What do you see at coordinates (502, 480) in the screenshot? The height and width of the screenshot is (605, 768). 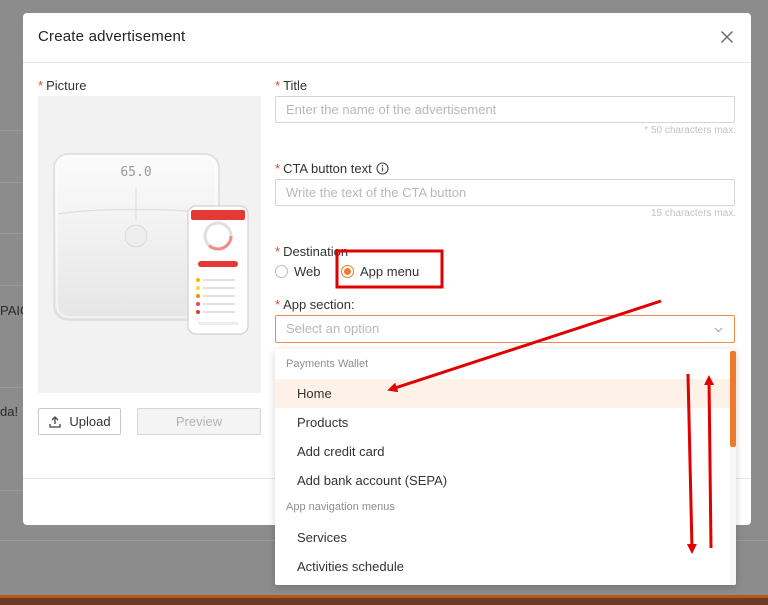 I see `dropdown-option-add-bank-account: Add bank account (SEPA)` at bounding box center [502, 480].